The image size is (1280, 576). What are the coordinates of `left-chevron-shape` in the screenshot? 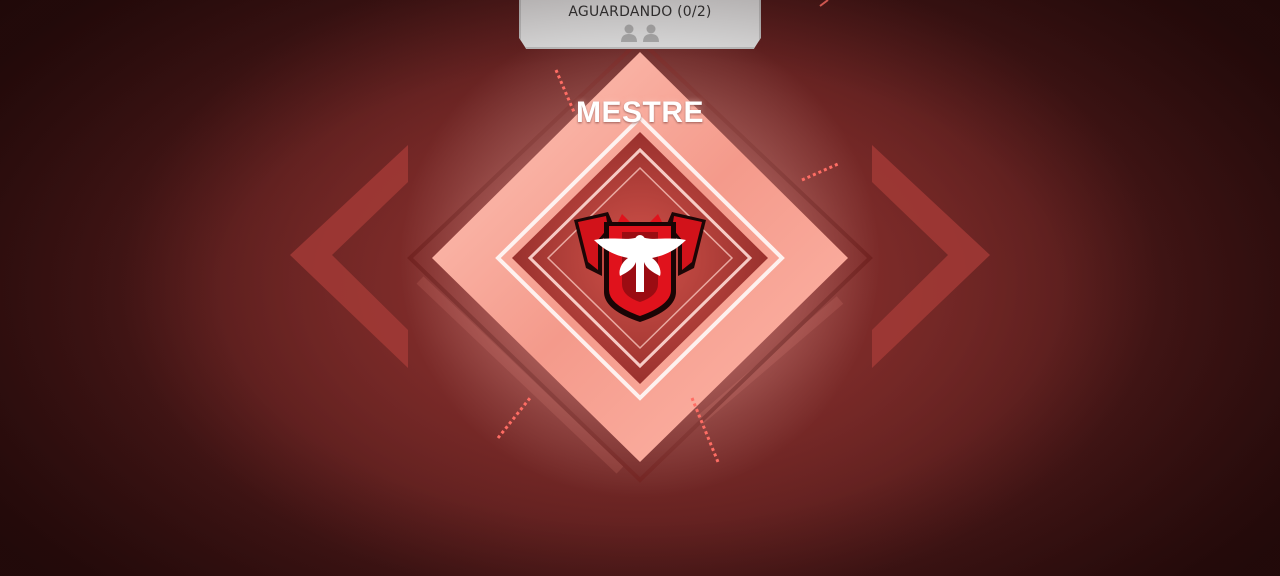 It's located at (349, 256).